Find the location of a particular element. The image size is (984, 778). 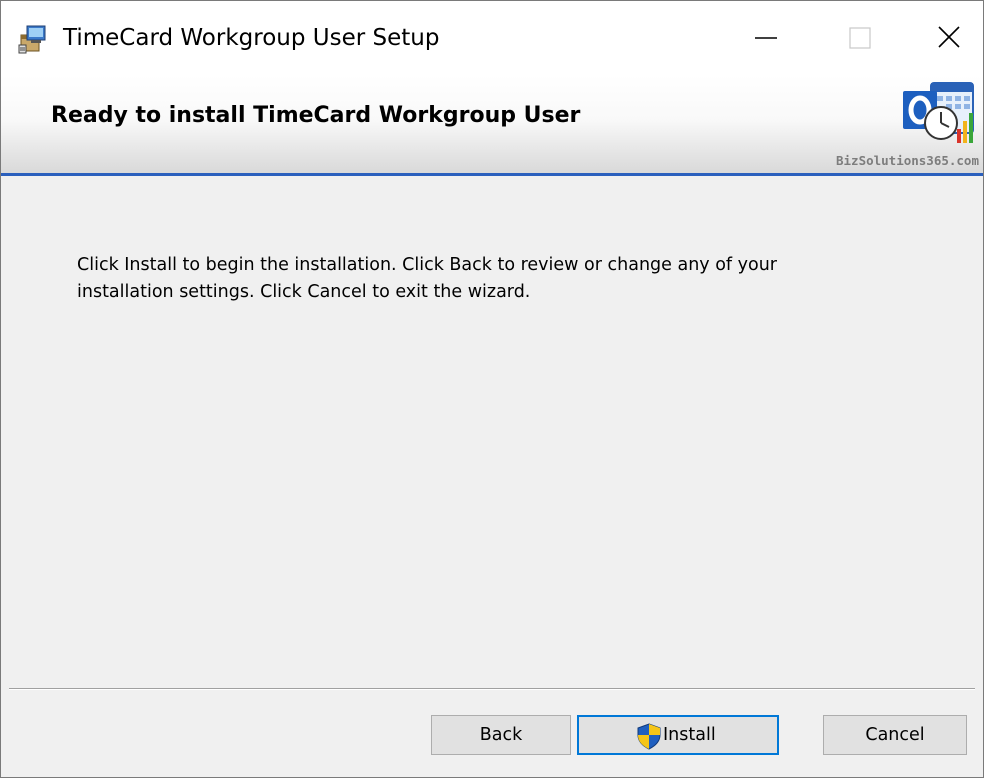

install-button-label: Install is located at coordinates (689, 735).